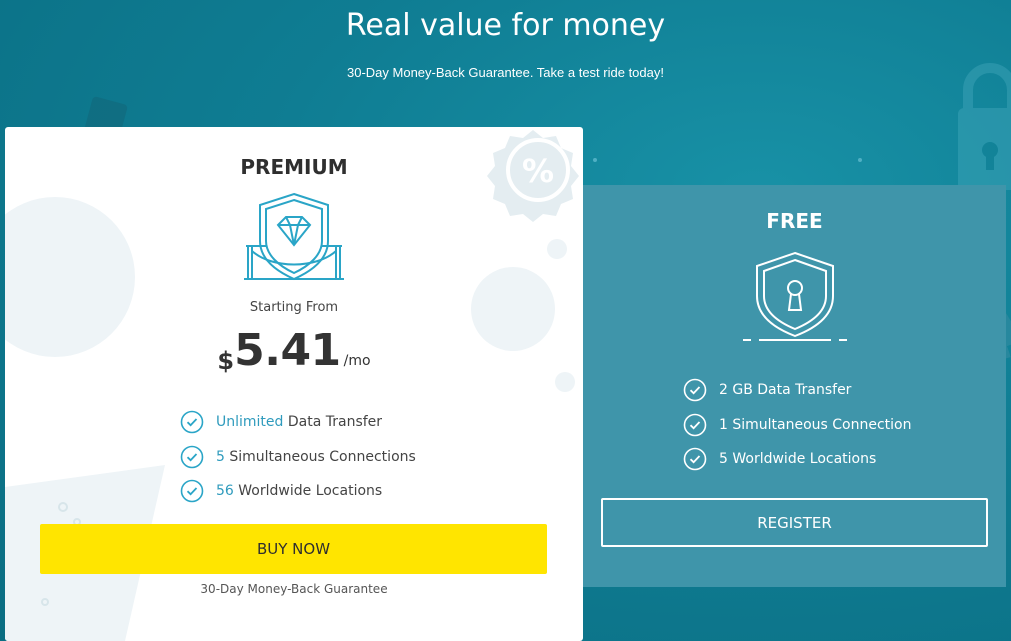 This screenshot has width=1011, height=641. What do you see at coordinates (794, 221) in the screenshot?
I see `free-plan-name: FREE` at bounding box center [794, 221].